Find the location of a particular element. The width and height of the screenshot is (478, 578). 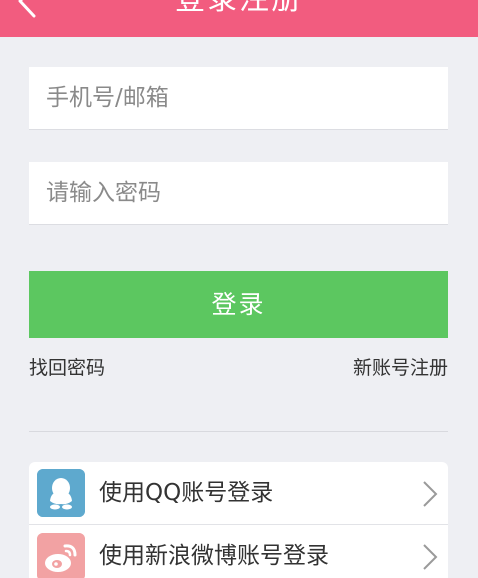

weibo-icon is located at coordinates (61, 555).